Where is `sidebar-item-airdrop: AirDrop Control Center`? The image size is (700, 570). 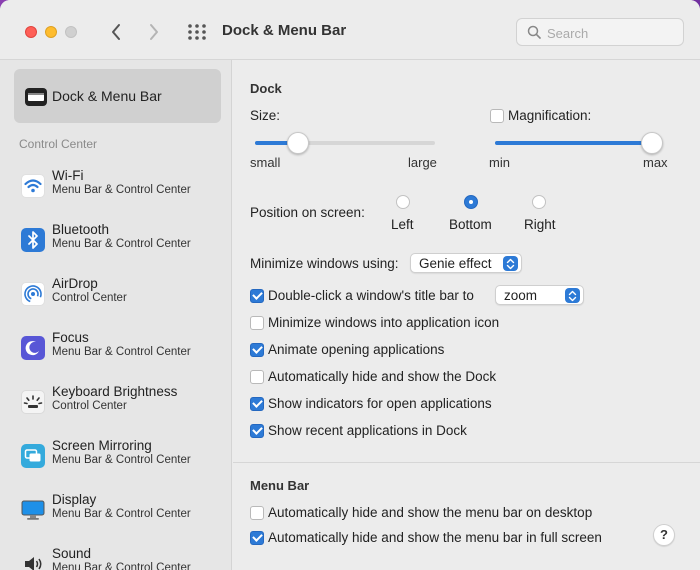 sidebar-item-airdrop: AirDrop Control Center is located at coordinates (123, 296).